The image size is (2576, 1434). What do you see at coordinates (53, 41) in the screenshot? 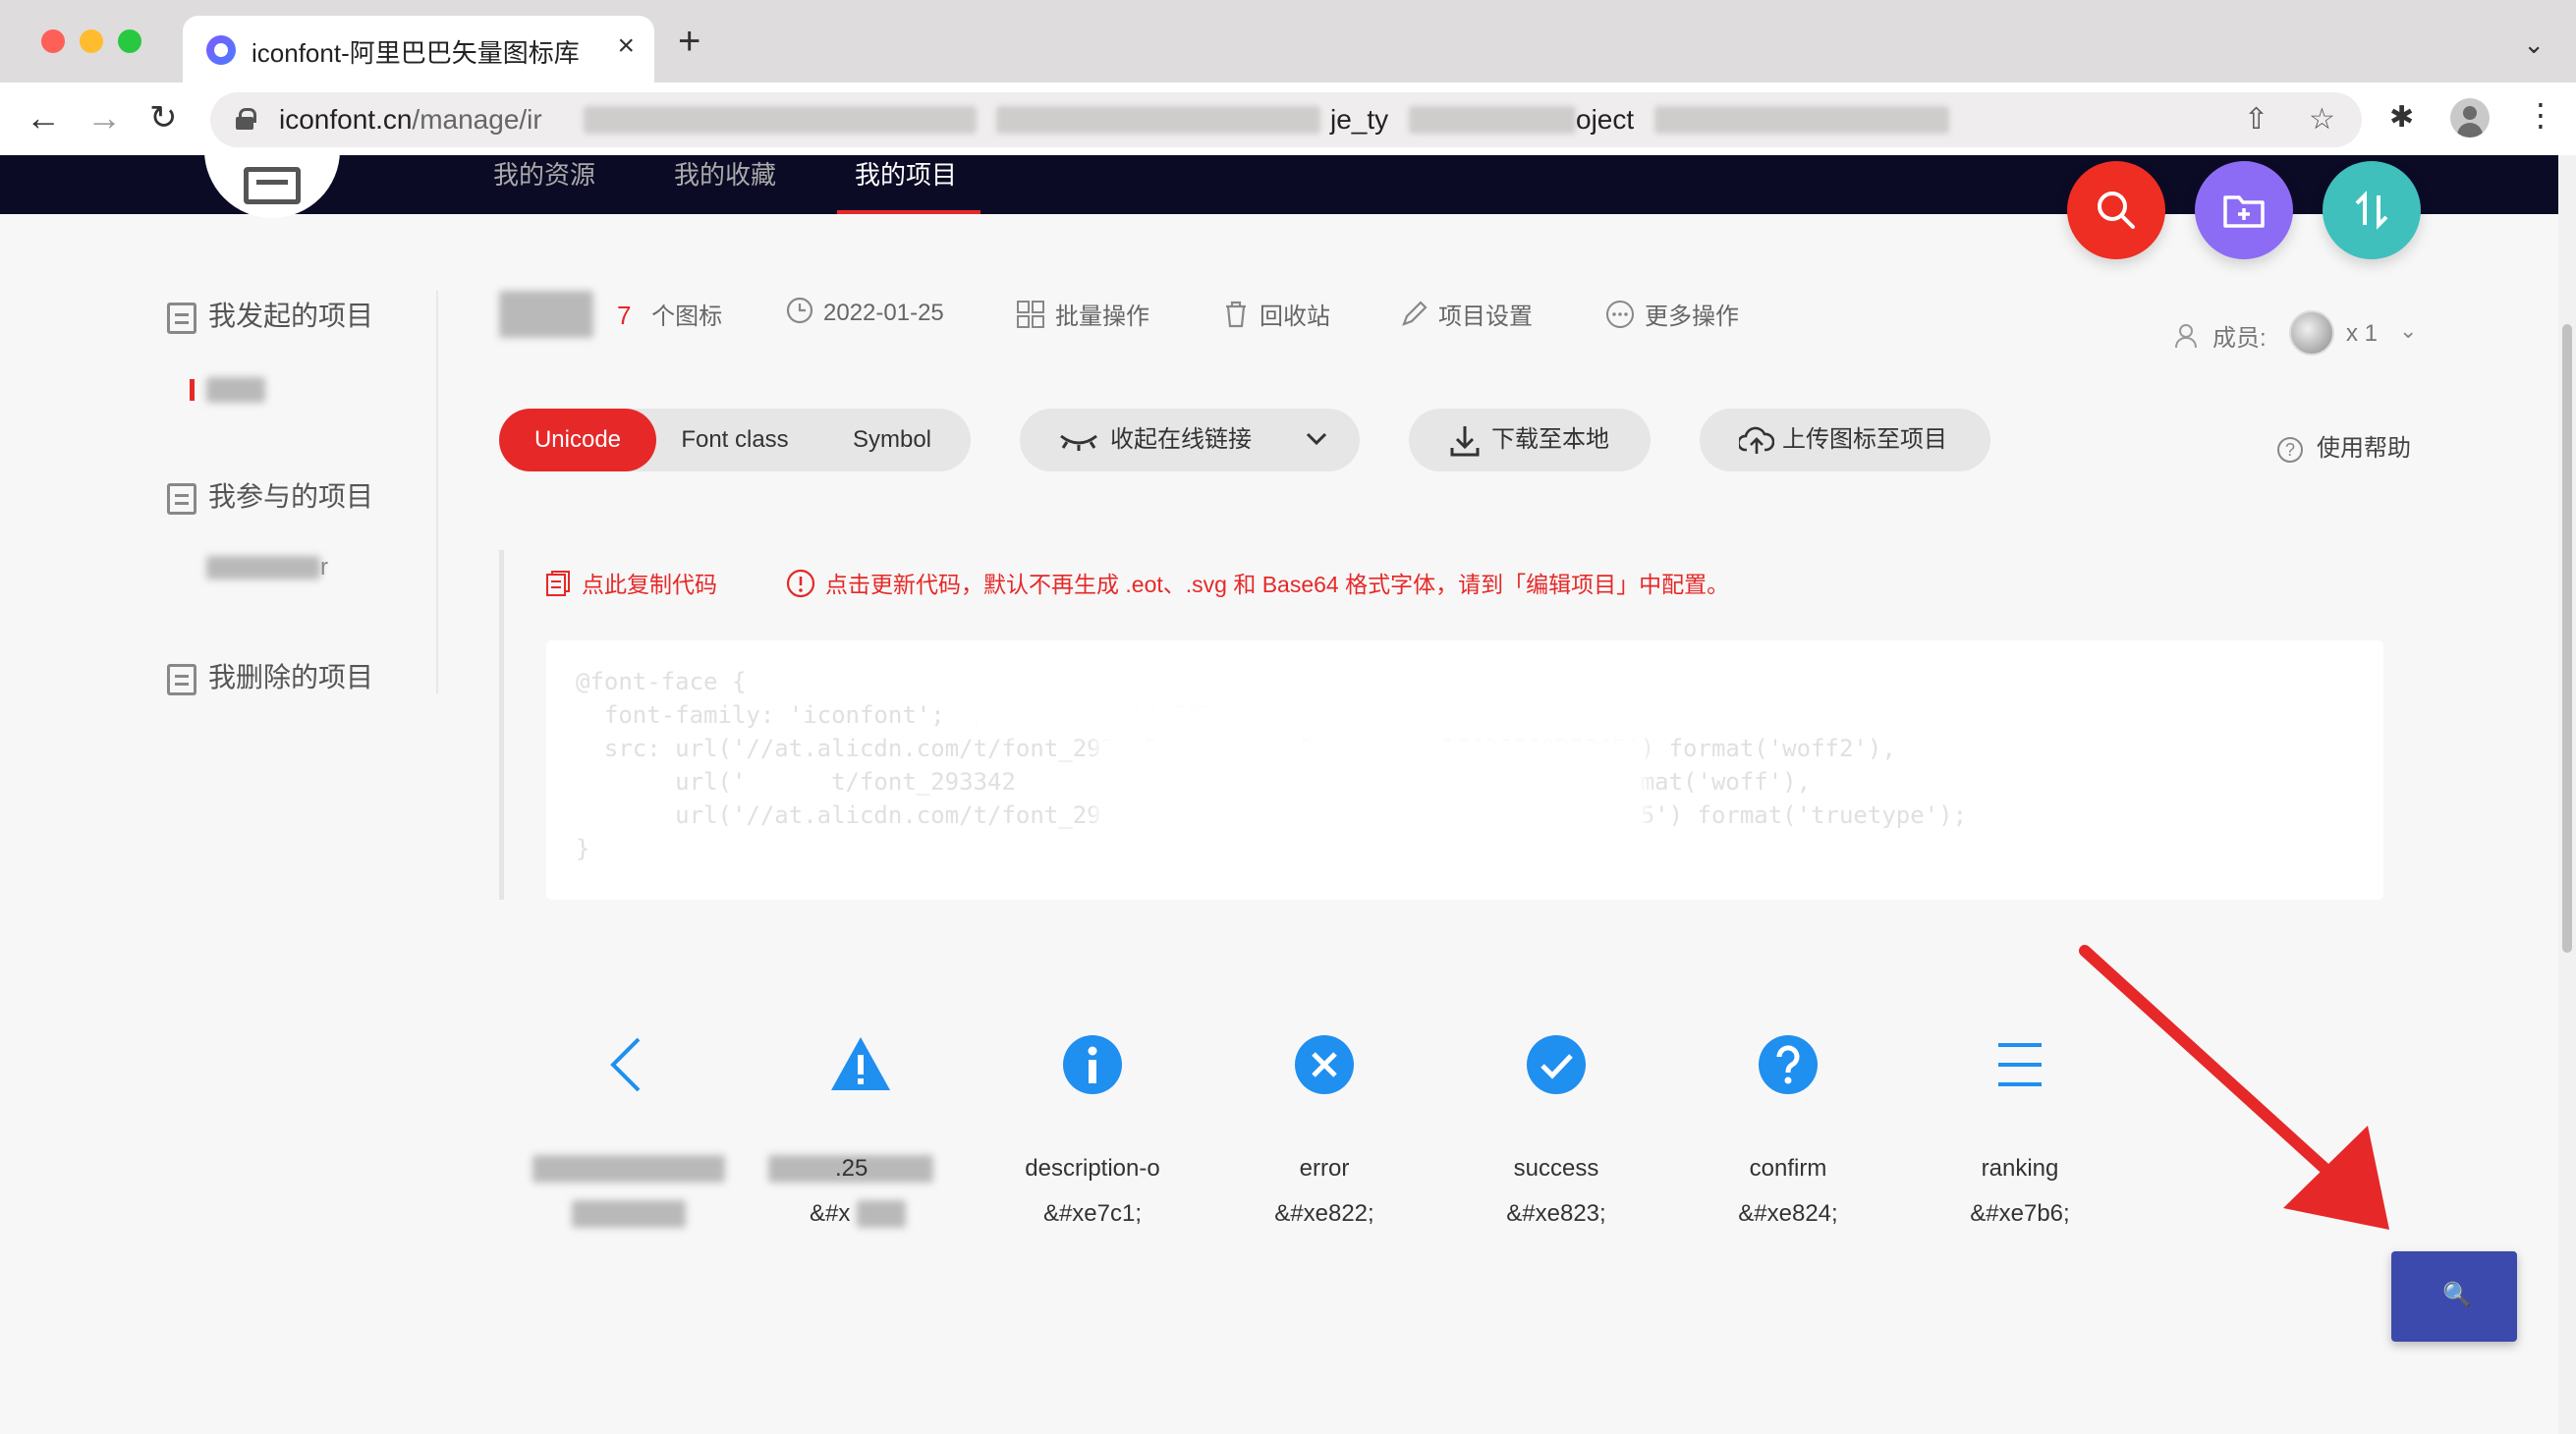
I see `window-close-button` at bounding box center [53, 41].